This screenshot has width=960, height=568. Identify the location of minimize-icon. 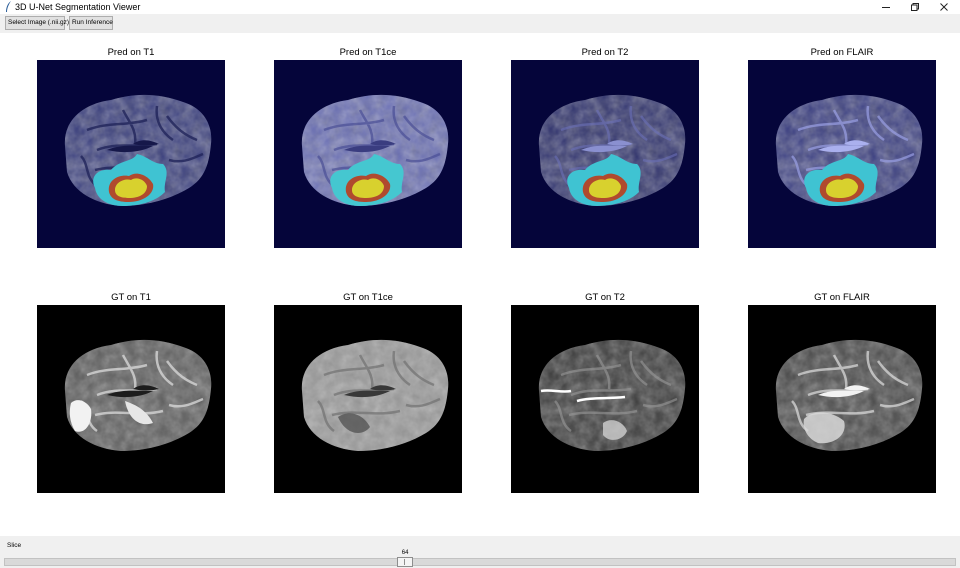
(886, 7).